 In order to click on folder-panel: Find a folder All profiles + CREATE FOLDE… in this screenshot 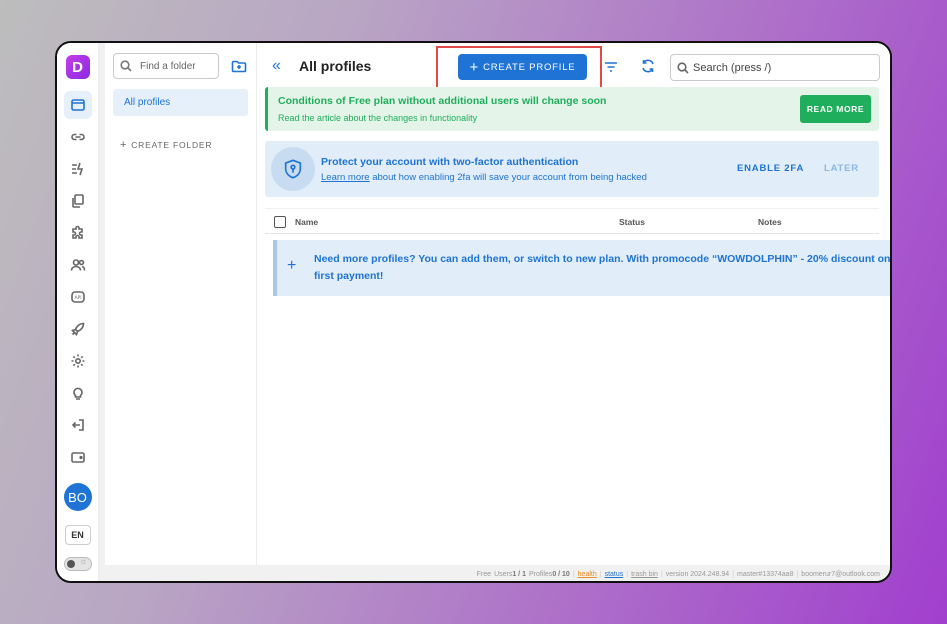, I will do `click(181, 304)`.